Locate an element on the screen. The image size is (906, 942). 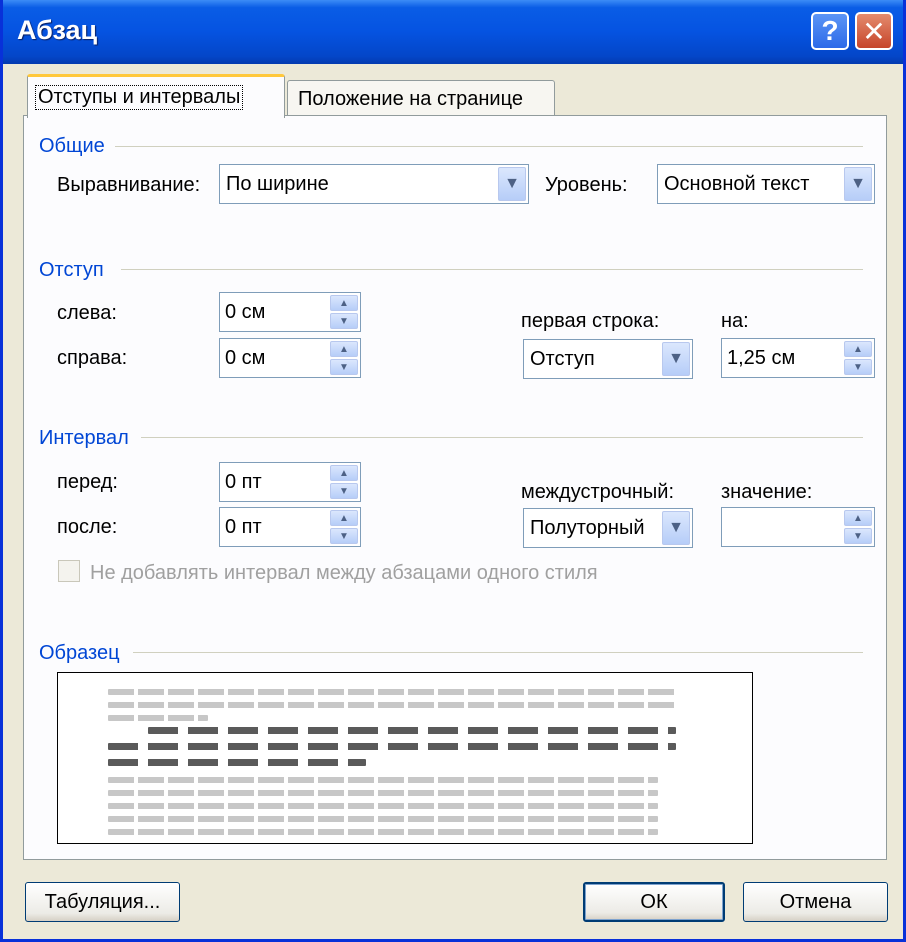
level-label: Уровень: is located at coordinates (586, 185).